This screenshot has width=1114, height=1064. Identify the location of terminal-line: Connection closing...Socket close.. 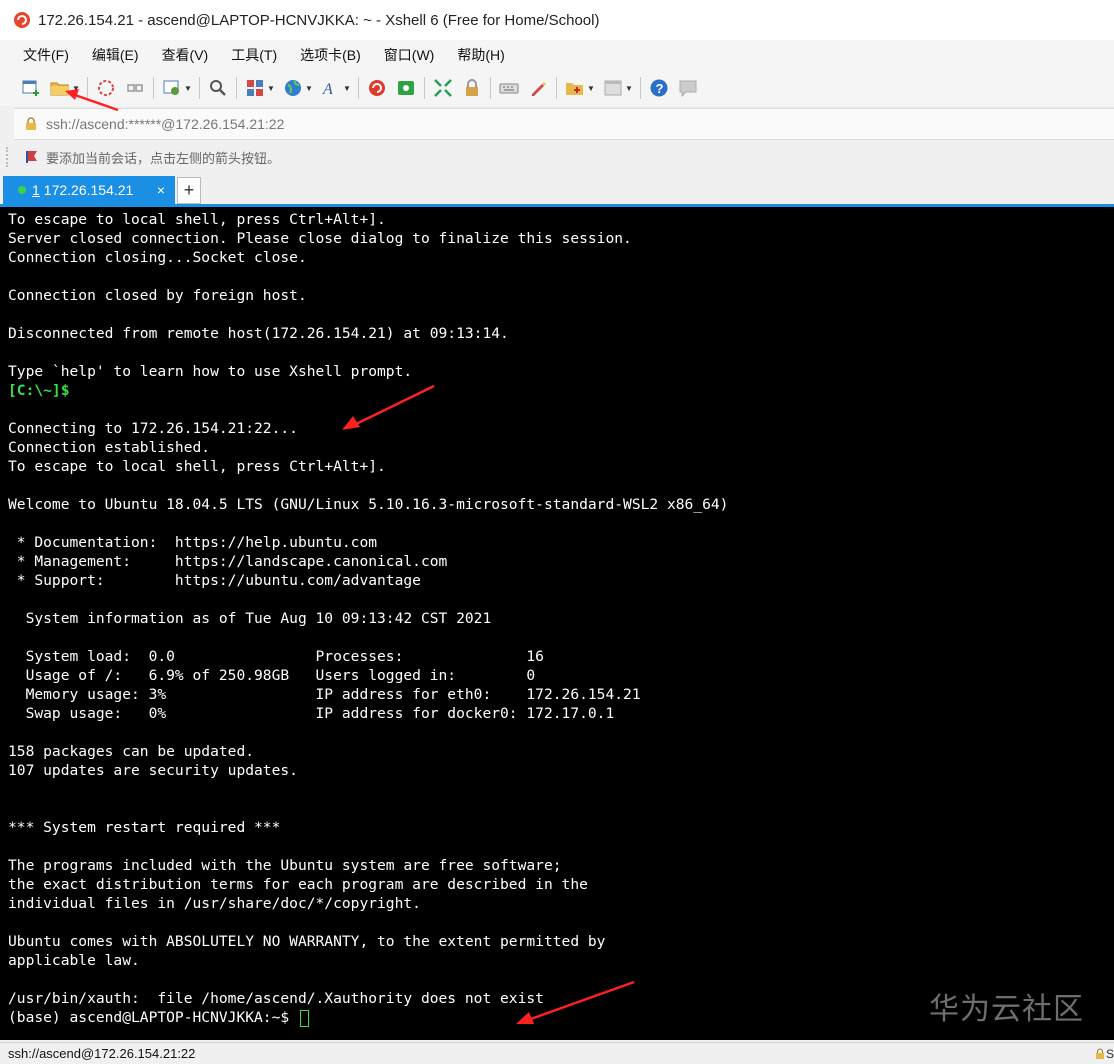
(157, 257).